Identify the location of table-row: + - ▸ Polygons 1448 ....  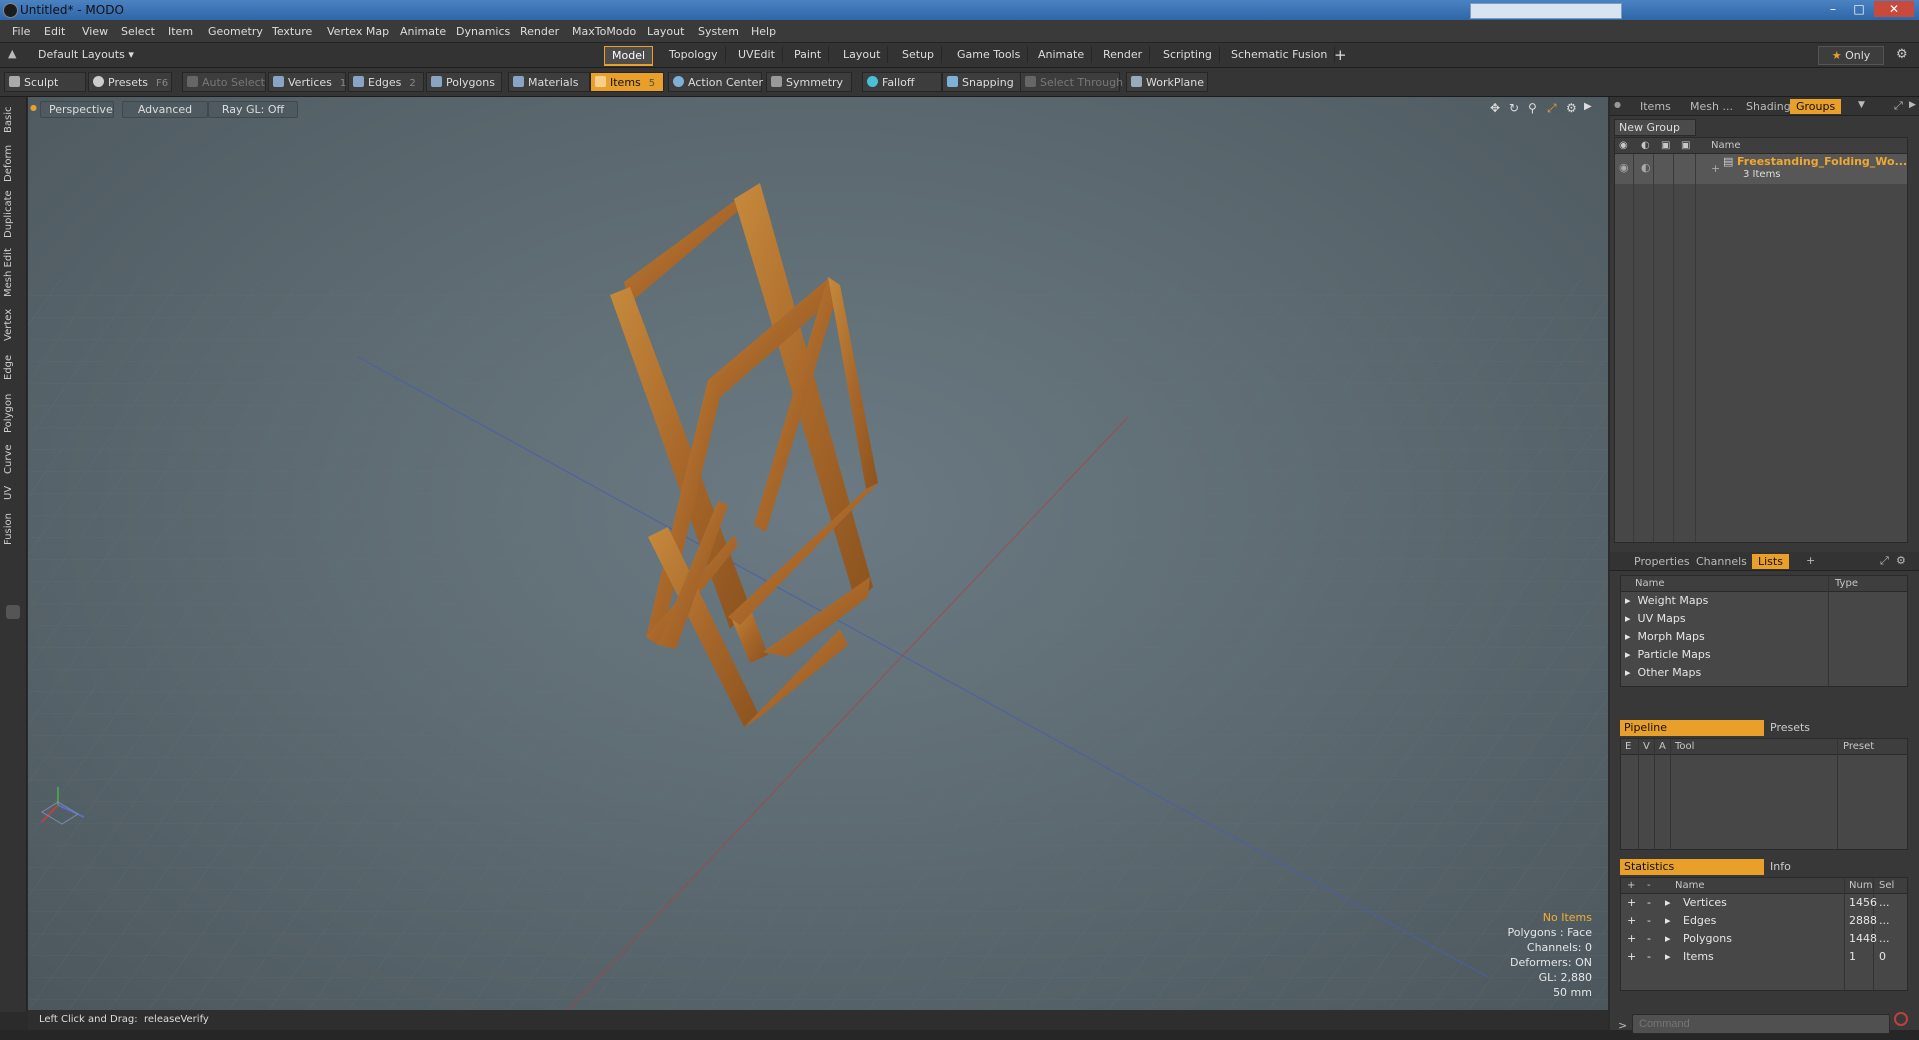
(1764, 938).